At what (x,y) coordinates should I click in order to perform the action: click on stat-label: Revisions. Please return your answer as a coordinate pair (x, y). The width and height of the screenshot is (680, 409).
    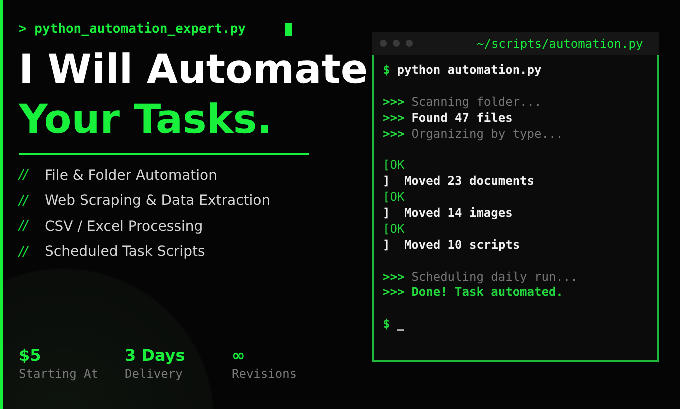
    Looking at the image, I should click on (265, 374).